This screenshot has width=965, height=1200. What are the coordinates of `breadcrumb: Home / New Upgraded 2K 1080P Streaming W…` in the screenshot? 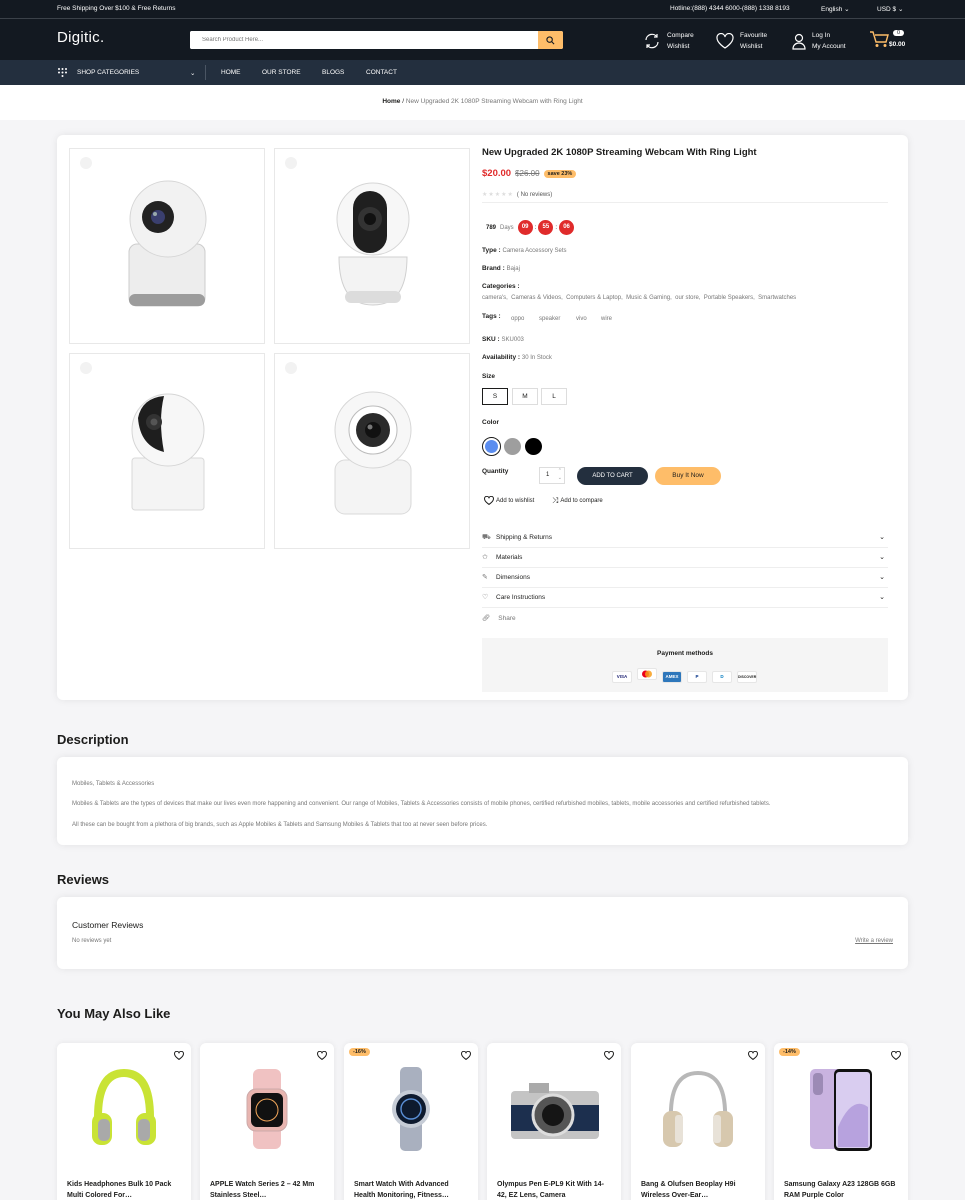 It's located at (482, 102).